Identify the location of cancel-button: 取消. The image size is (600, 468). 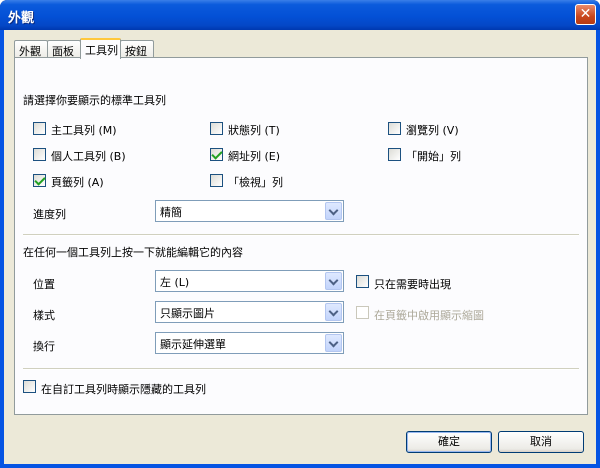
(541, 442).